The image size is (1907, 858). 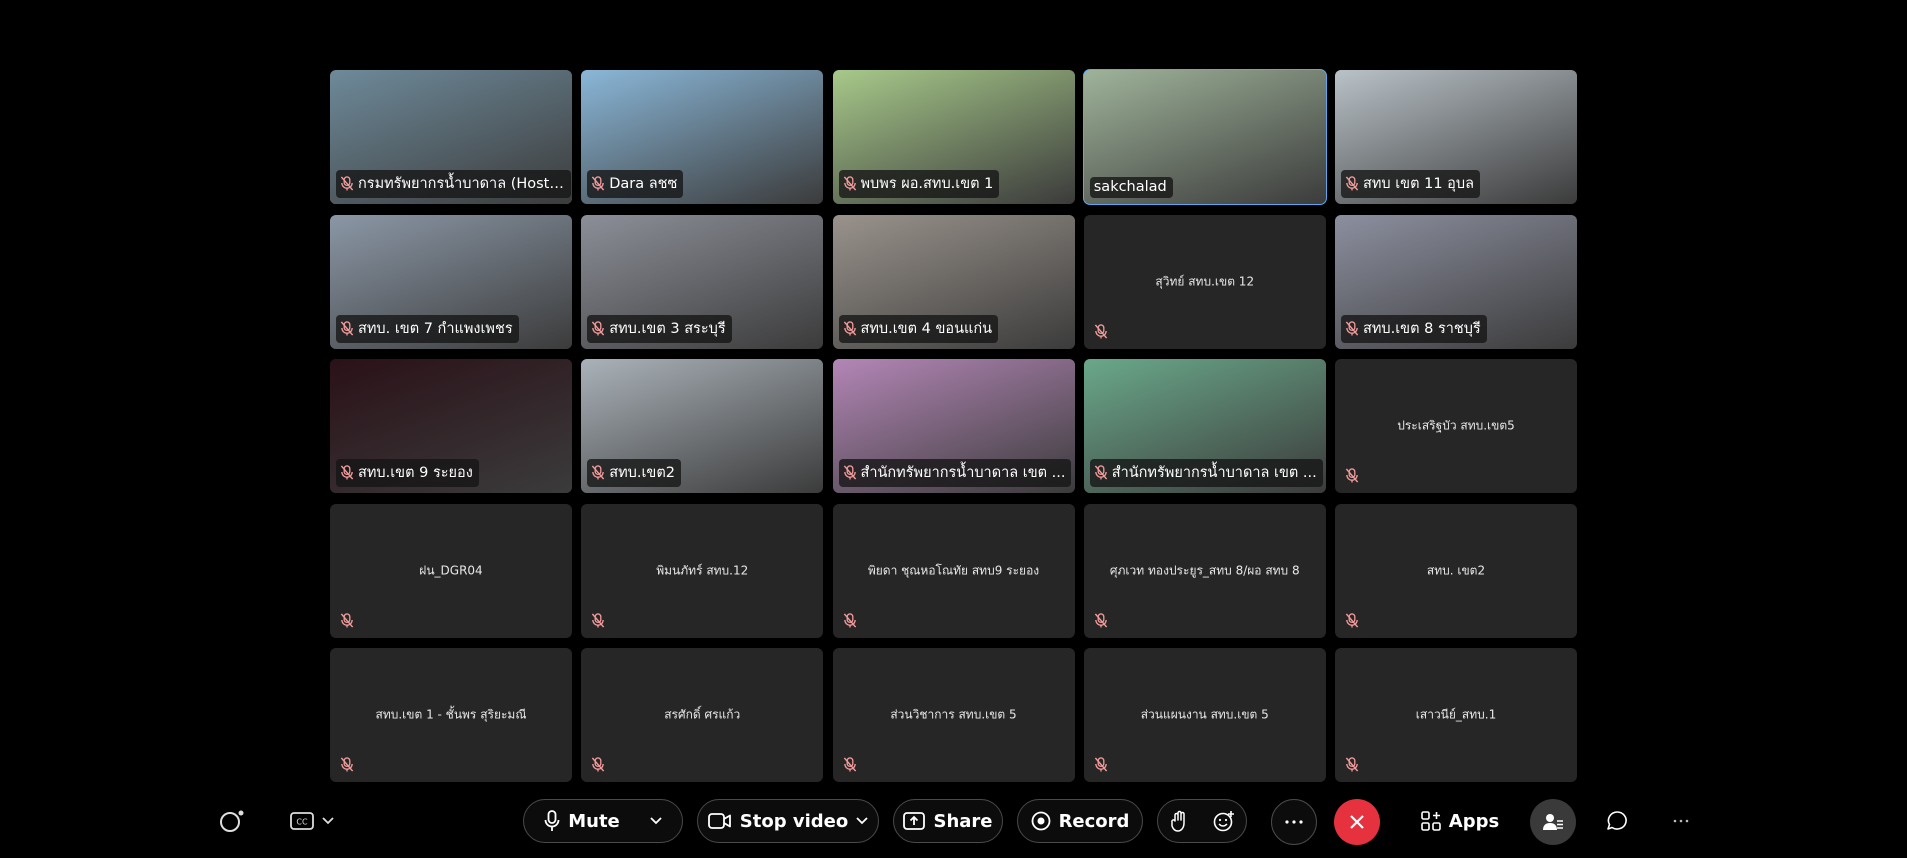 What do you see at coordinates (1456, 137) in the screenshot?
I see `participant-tile: สทบ เขต 11 อุบล` at bounding box center [1456, 137].